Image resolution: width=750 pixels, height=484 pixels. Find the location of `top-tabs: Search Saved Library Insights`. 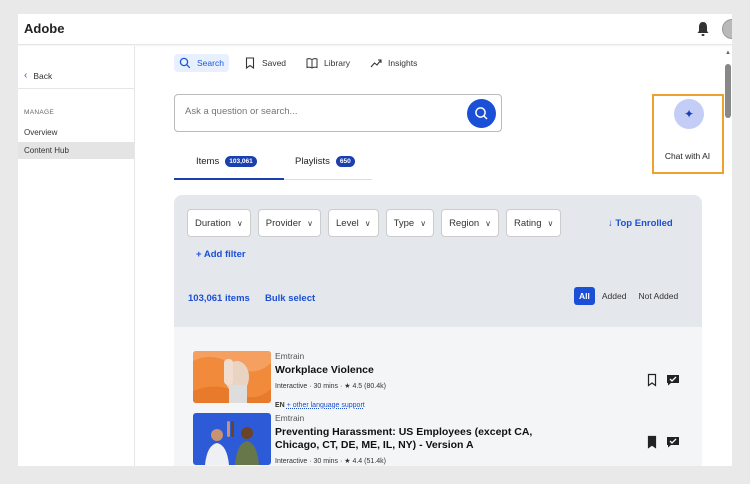

top-tabs: Search Saved Library Insights is located at coordinates (298, 63).